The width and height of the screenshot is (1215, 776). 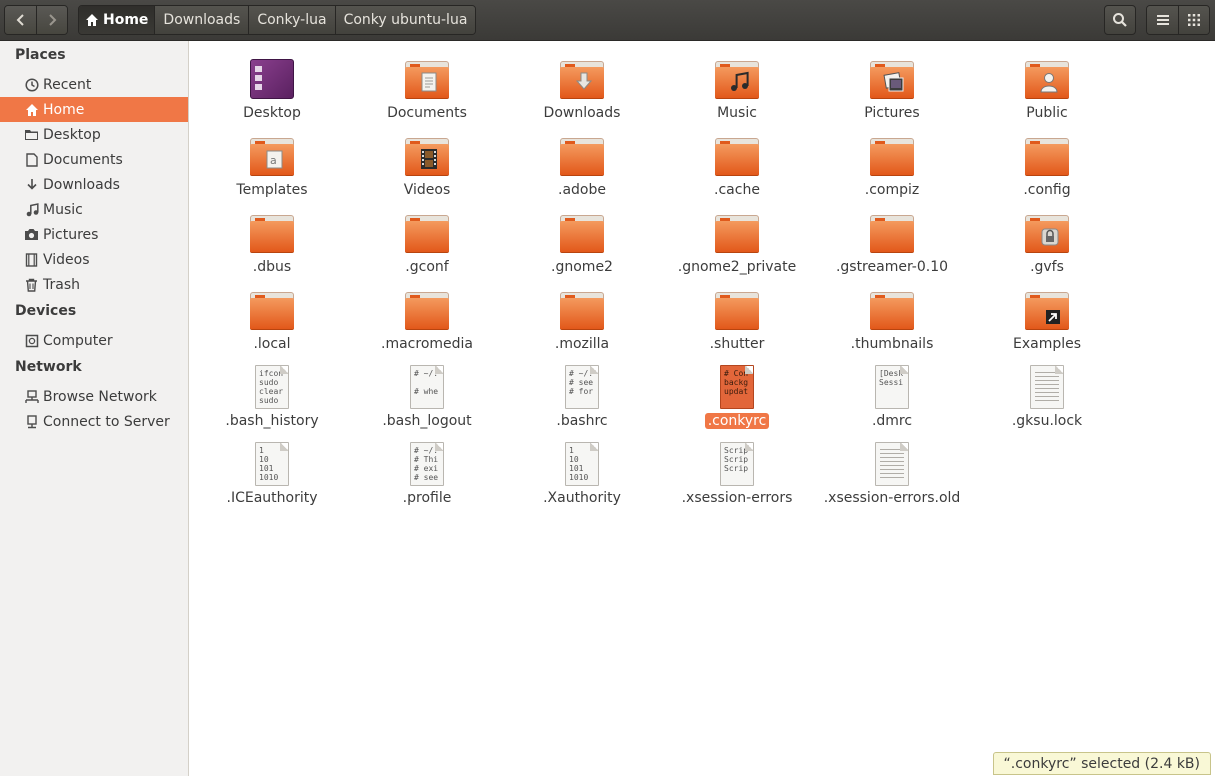 I want to click on file-item-dot-gksu-lock: .gksu.lock, so click(x=1047, y=401).